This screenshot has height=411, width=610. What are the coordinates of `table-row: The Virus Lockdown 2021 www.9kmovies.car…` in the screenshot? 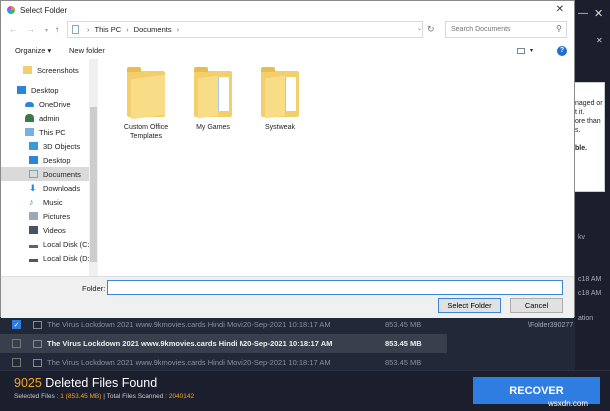 It's located at (223, 343).